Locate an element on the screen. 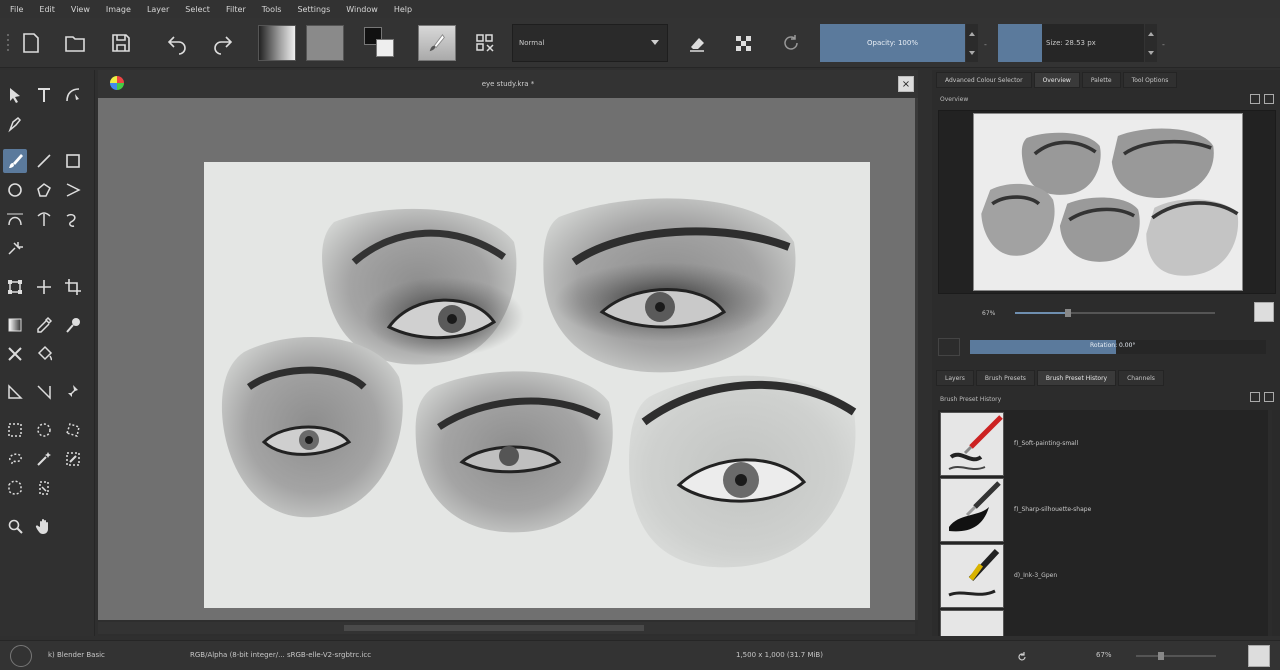  brush-preset-button is located at coordinates (437, 43).